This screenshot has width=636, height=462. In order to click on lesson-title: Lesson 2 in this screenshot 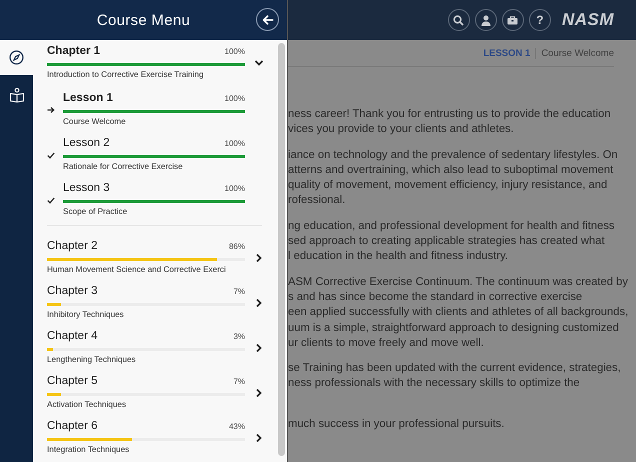, I will do `click(86, 143)`.